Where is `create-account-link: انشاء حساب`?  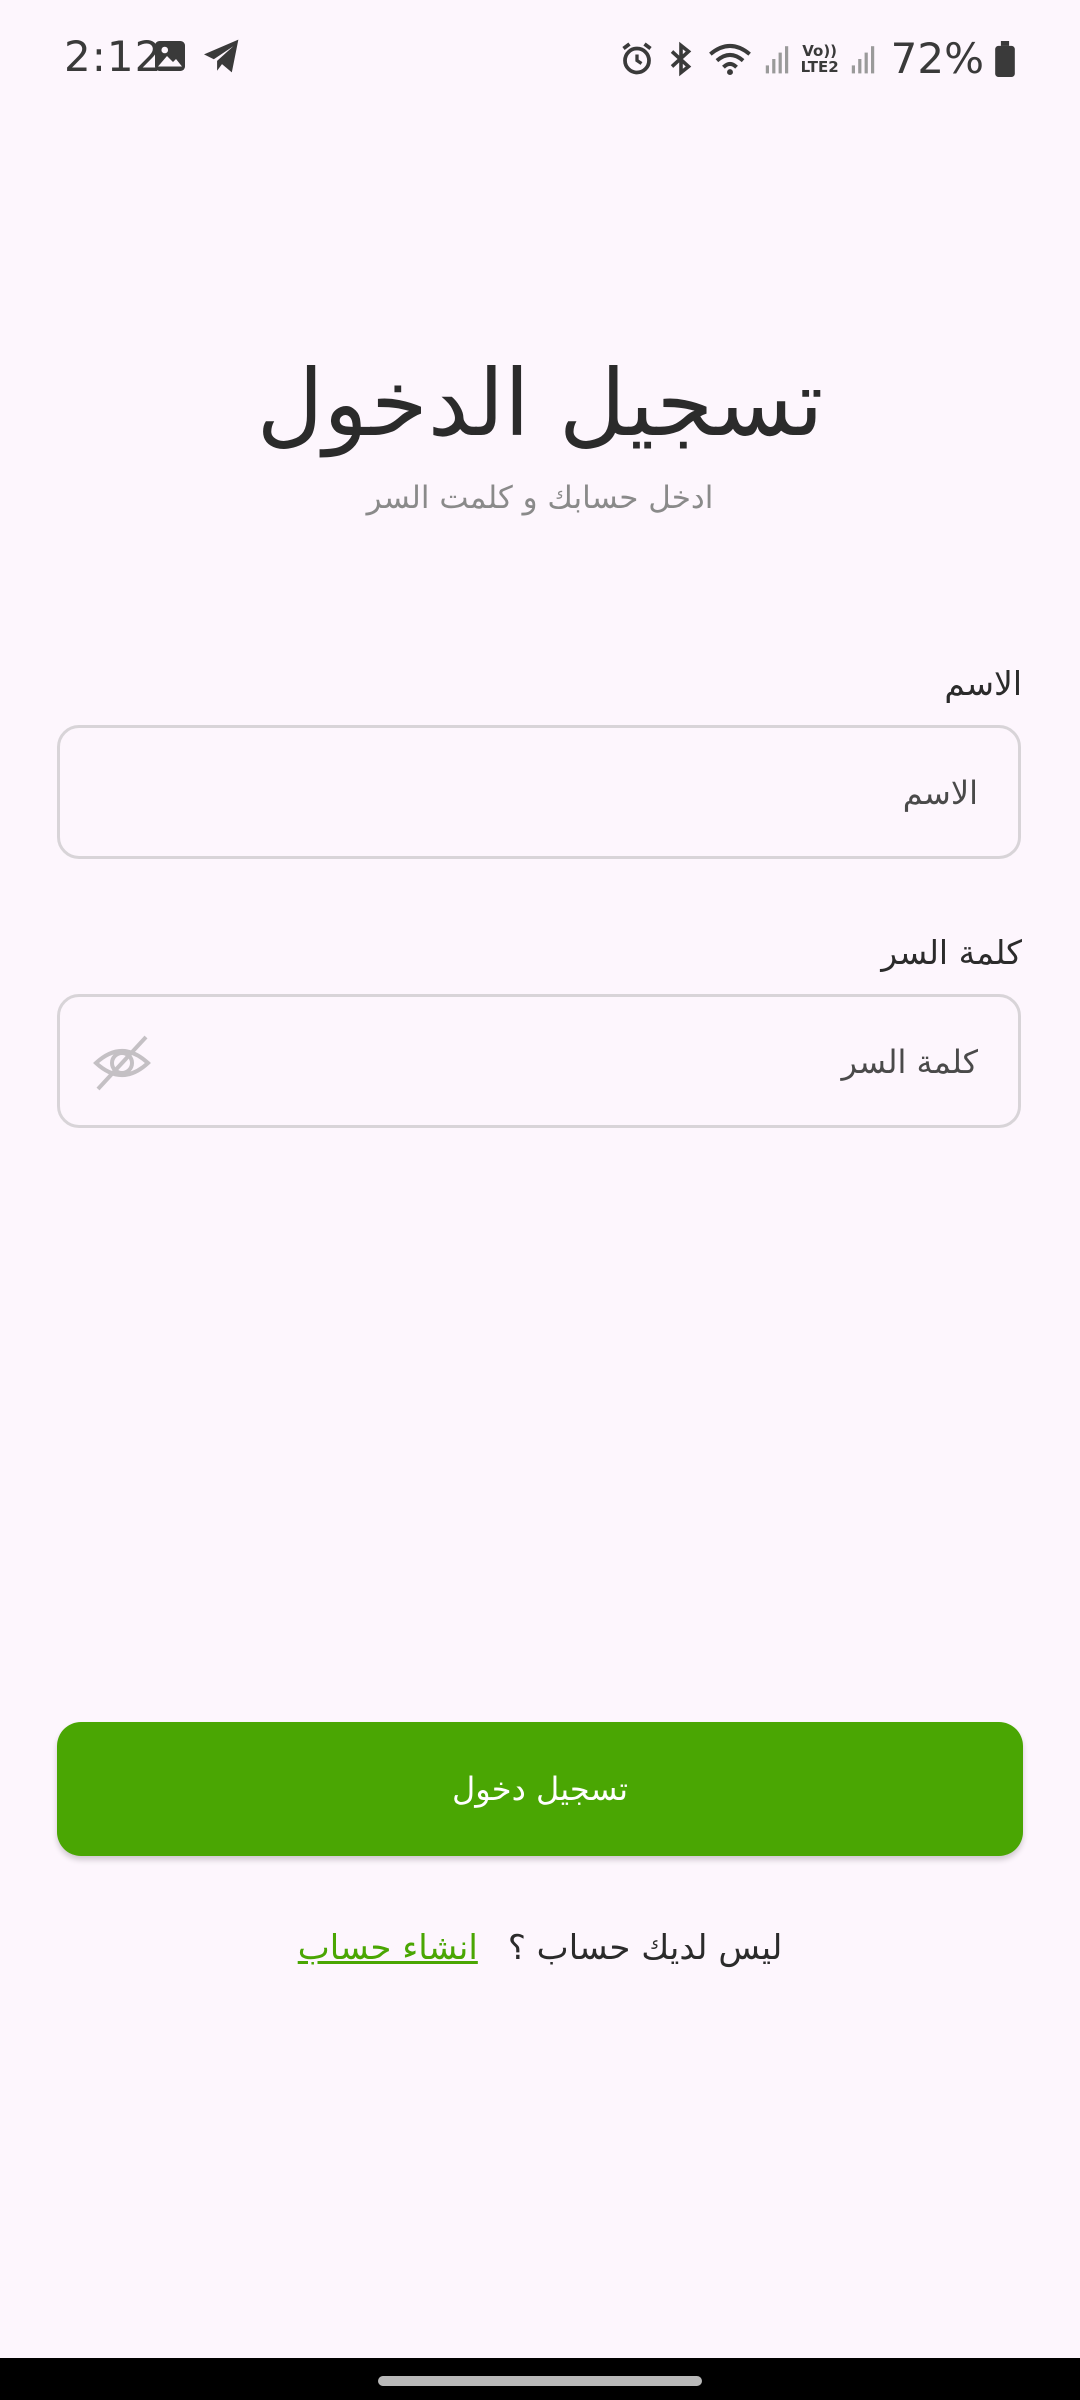 create-account-link: انشاء حساب is located at coordinates (388, 1948).